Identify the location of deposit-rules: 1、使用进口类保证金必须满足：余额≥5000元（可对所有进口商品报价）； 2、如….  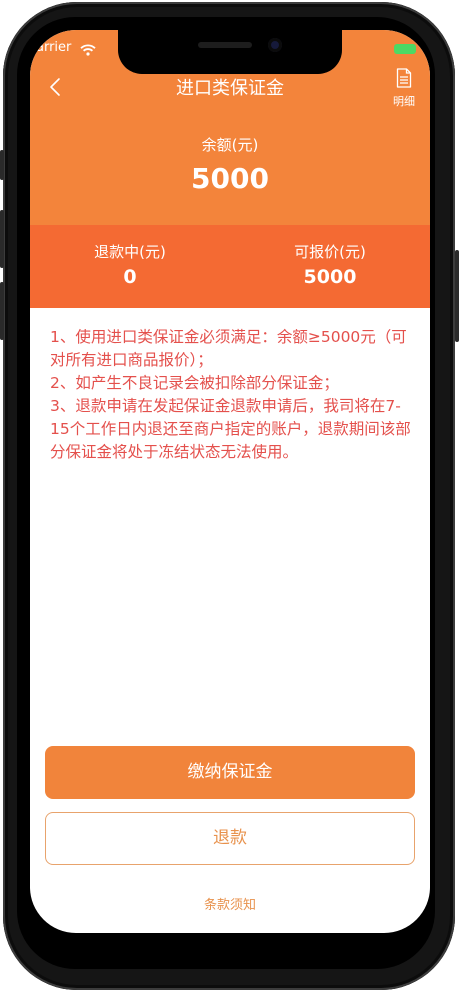
(231, 395).